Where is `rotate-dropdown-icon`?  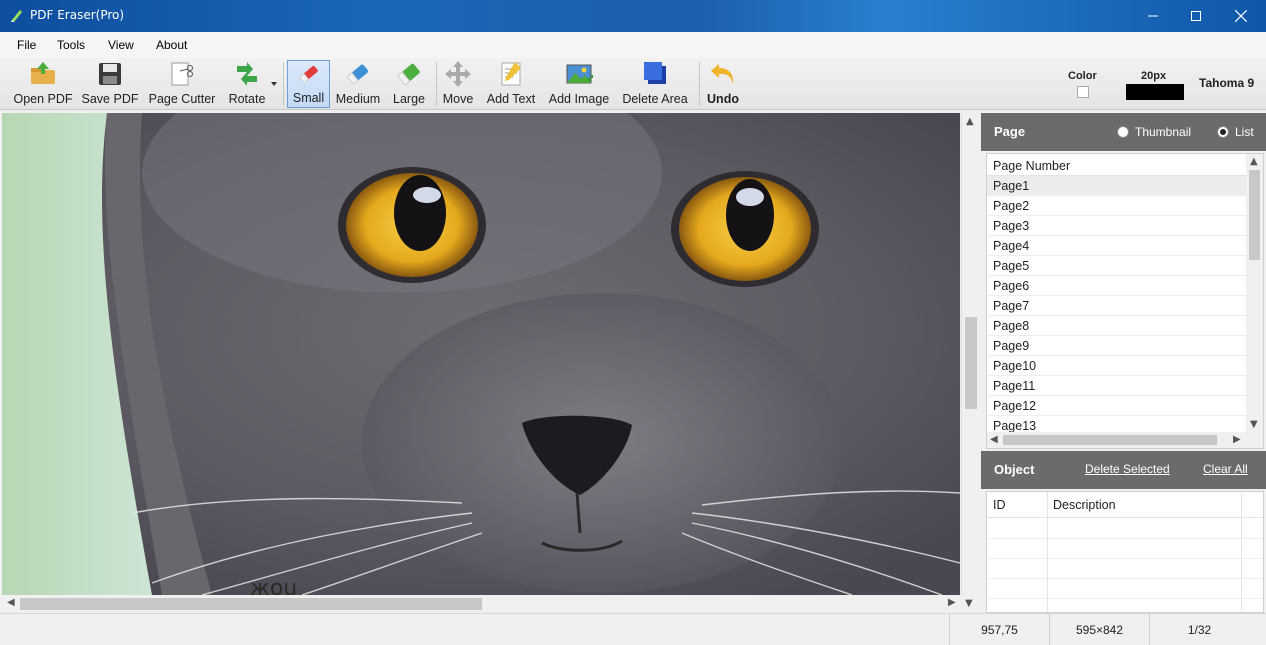 rotate-dropdown-icon is located at coordinates (274, 84).